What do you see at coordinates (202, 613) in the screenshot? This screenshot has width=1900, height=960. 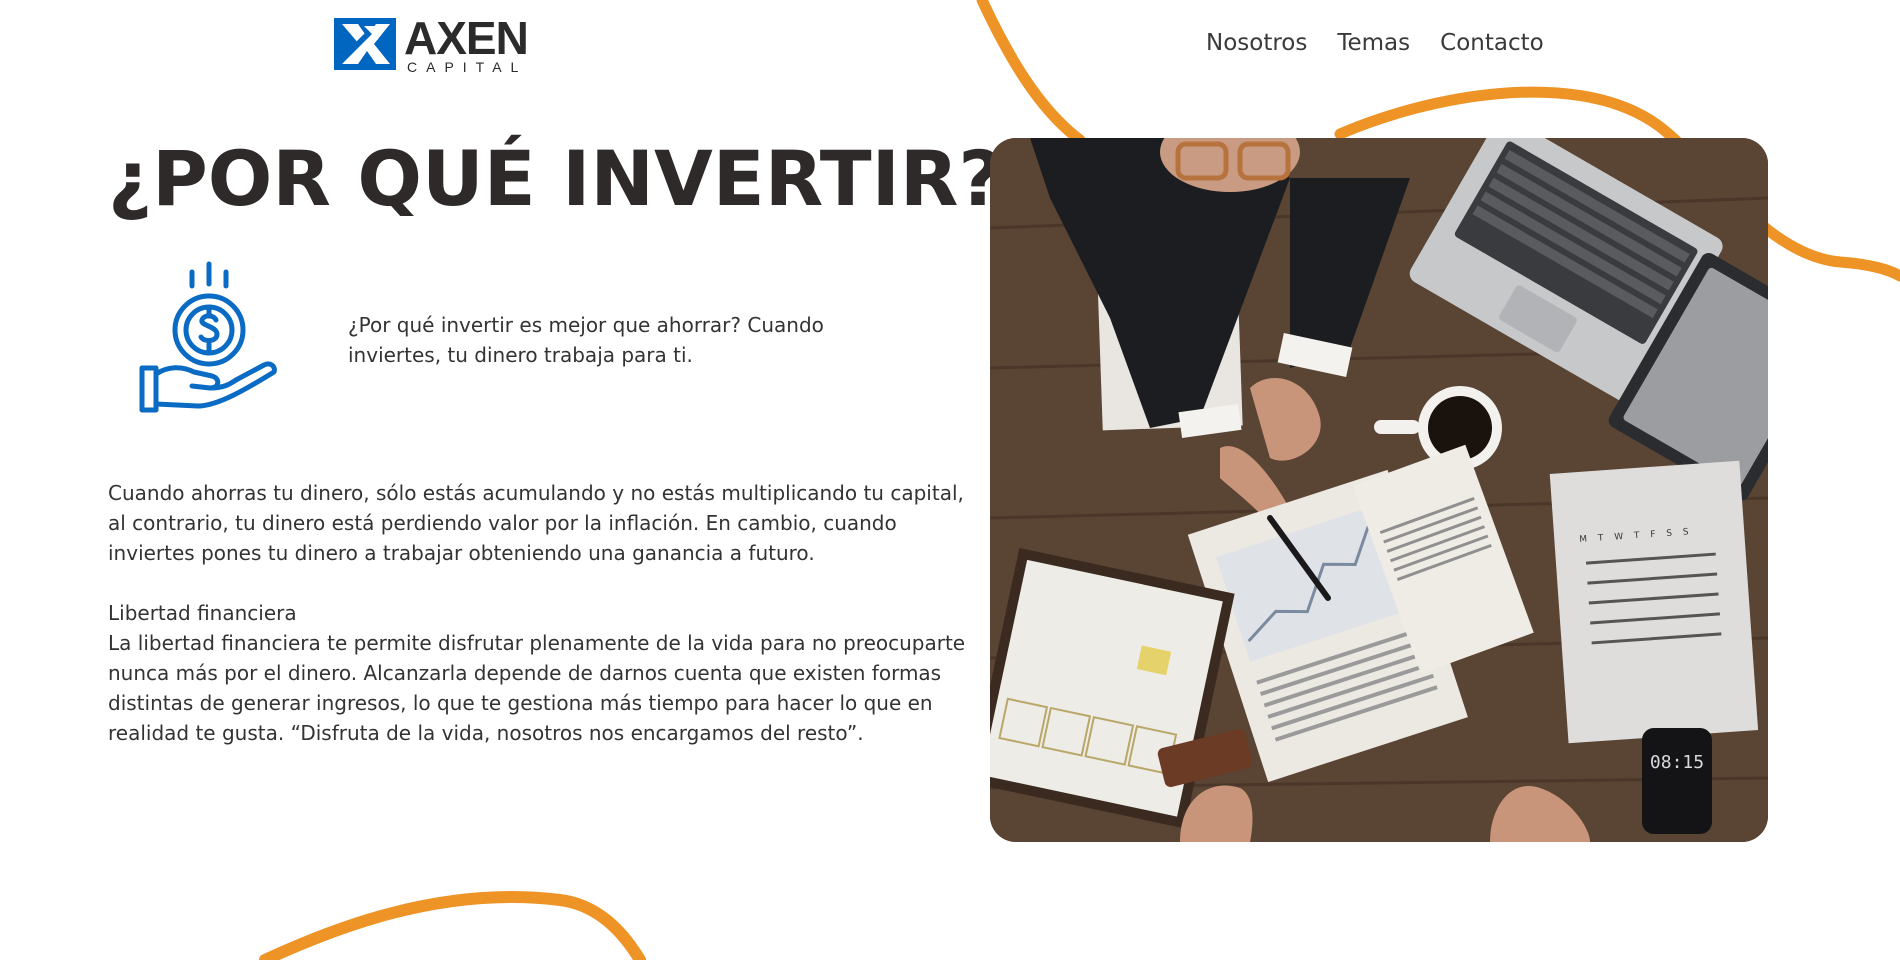 I see `section-subtitle: Libertad financiera` at bounding box center [202, 613].